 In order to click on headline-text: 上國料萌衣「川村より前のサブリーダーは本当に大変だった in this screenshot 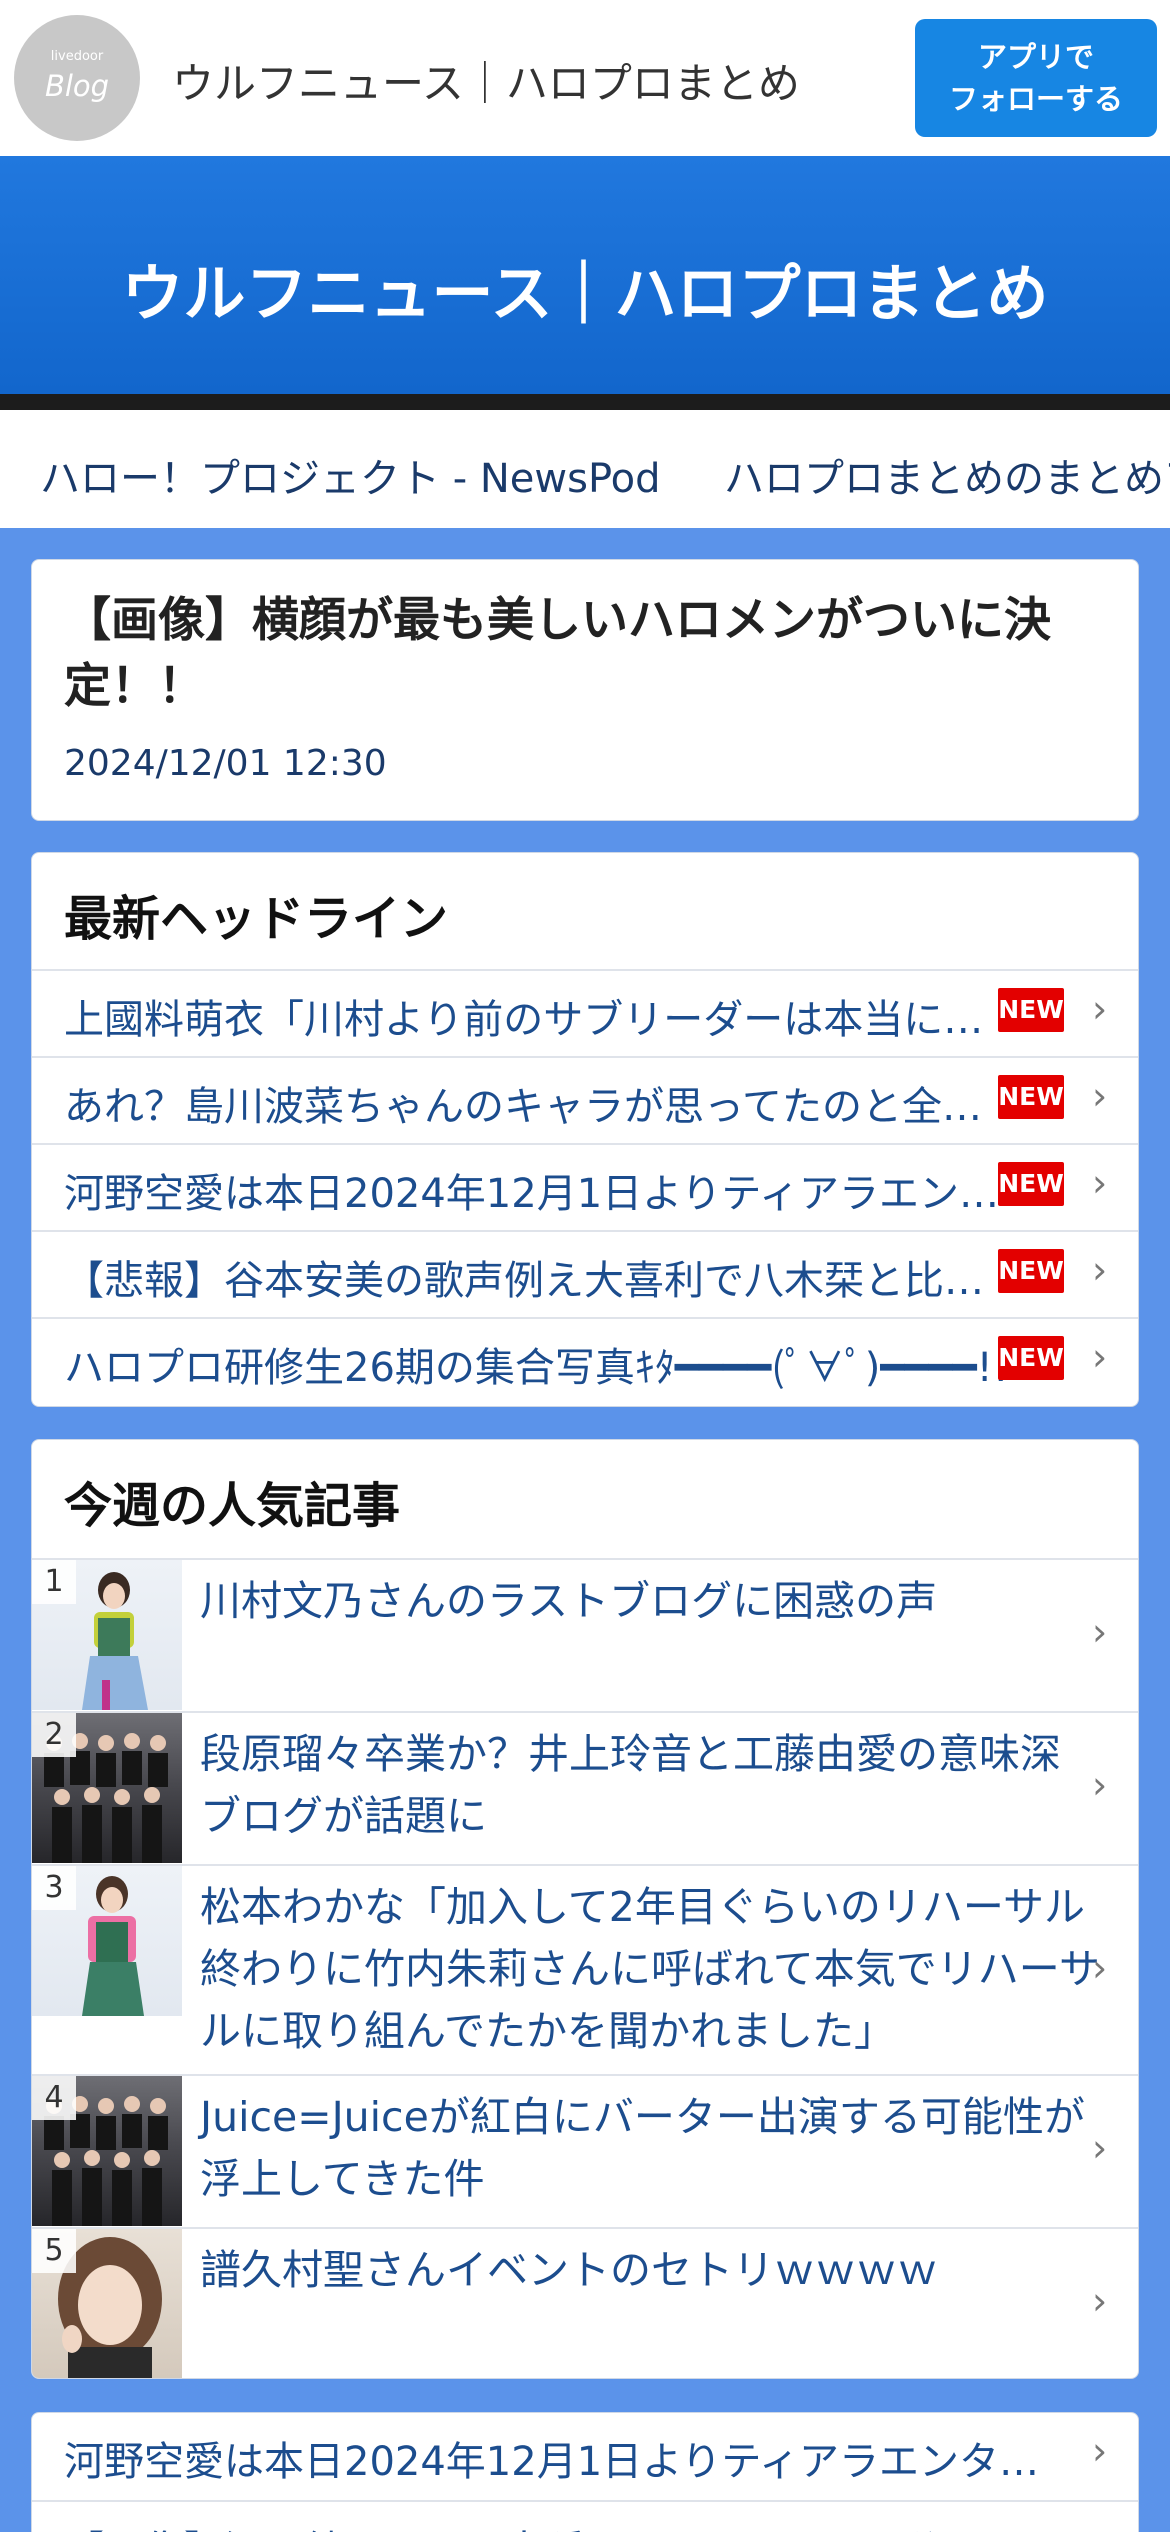, I will do `click(538, 1020)`.